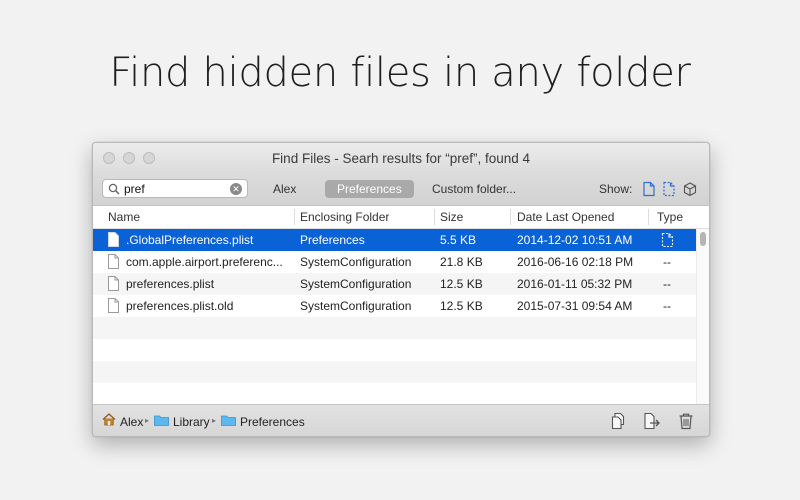 Image resolution: width=800 pixels, height=500 pixels. I want to click on search-icon, so click(114, 189).